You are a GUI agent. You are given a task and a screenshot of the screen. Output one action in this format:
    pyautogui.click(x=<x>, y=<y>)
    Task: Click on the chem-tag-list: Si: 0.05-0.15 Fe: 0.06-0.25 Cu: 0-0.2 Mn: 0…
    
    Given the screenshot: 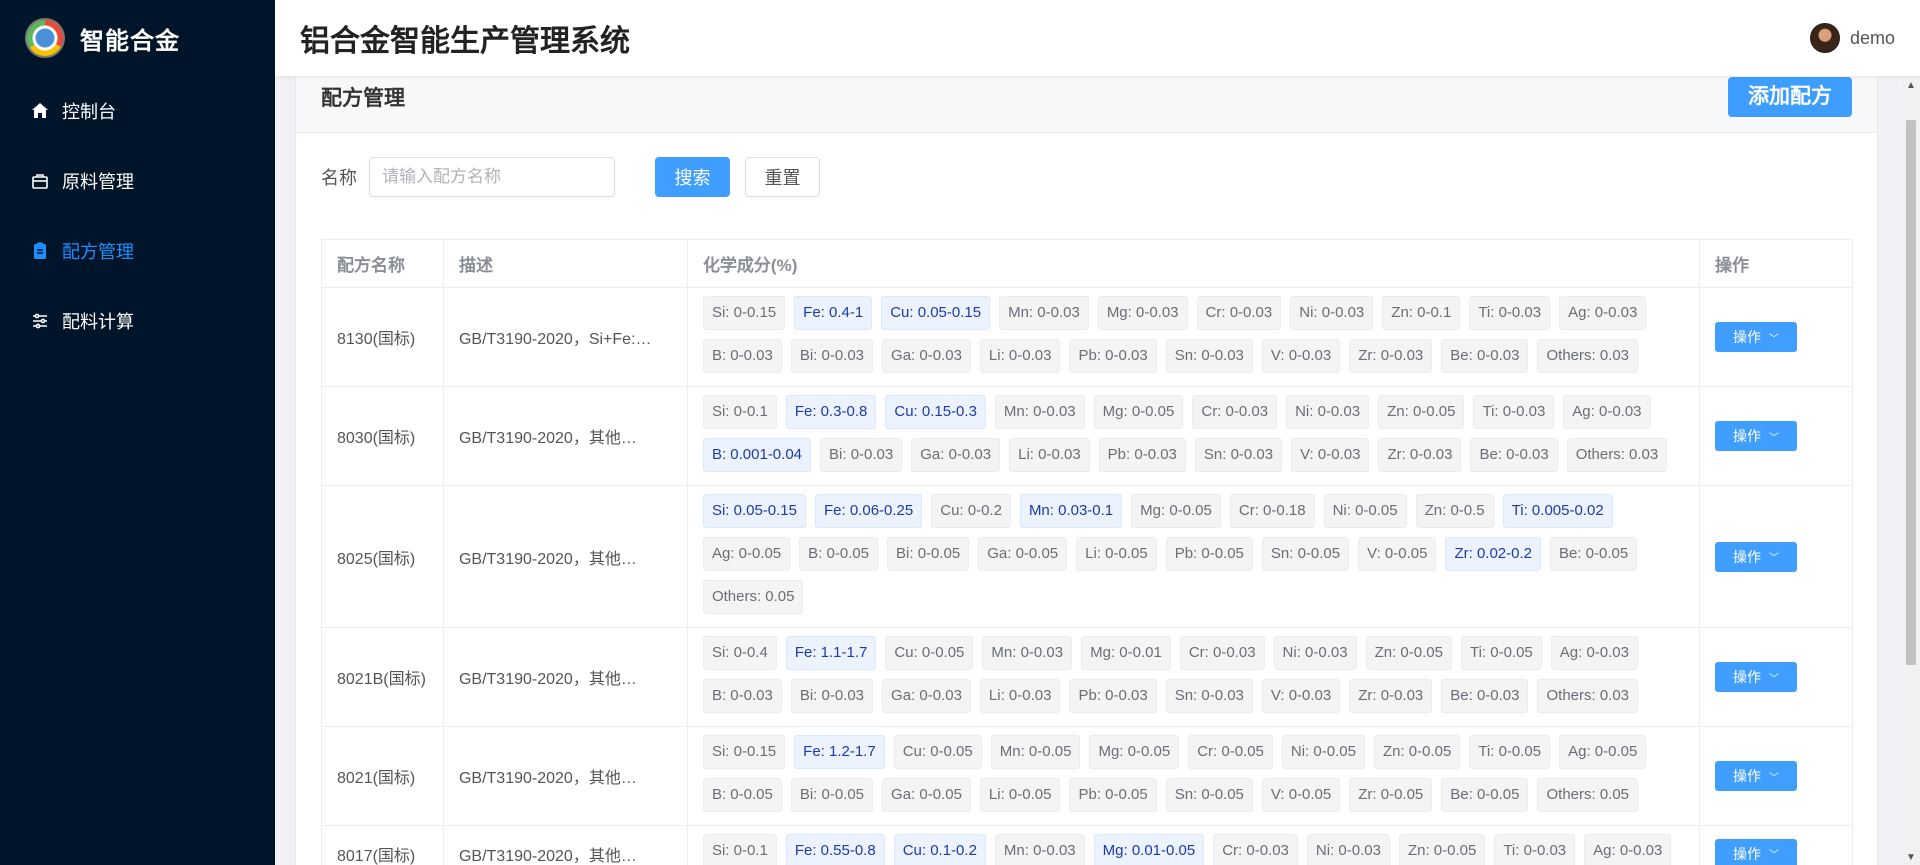 What is the action you would take?
    pyautogui.click(x=1193, y=556)
    